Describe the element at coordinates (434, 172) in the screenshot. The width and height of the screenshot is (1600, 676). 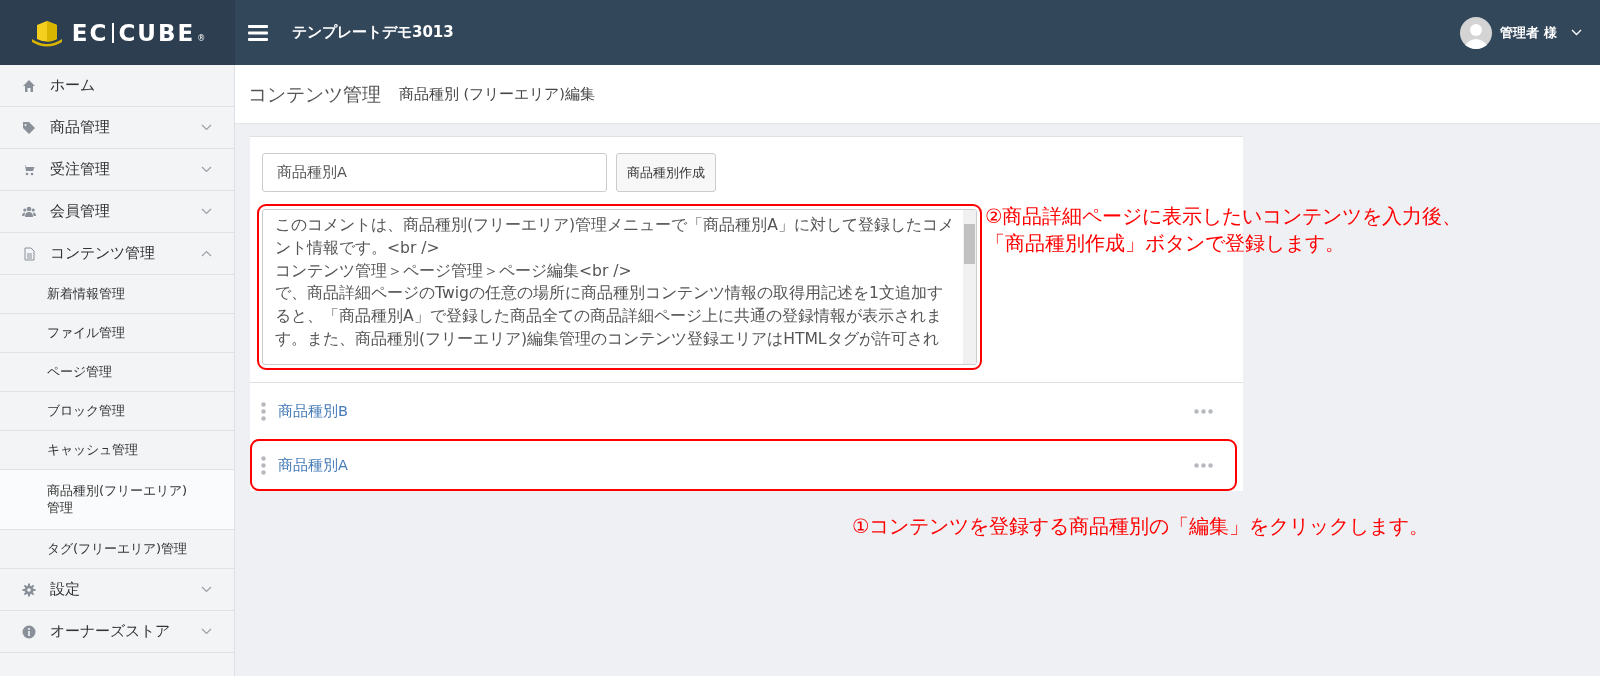
I see `name-input-field: 商品種別A` at that location.